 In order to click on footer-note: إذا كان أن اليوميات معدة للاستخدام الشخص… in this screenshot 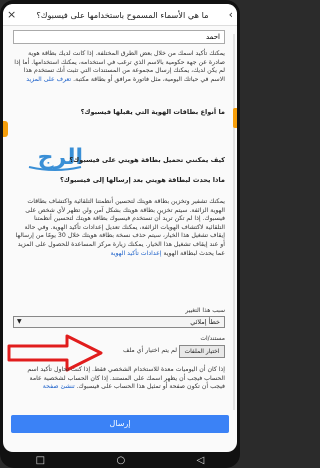, I will do `click(126, 378)`.